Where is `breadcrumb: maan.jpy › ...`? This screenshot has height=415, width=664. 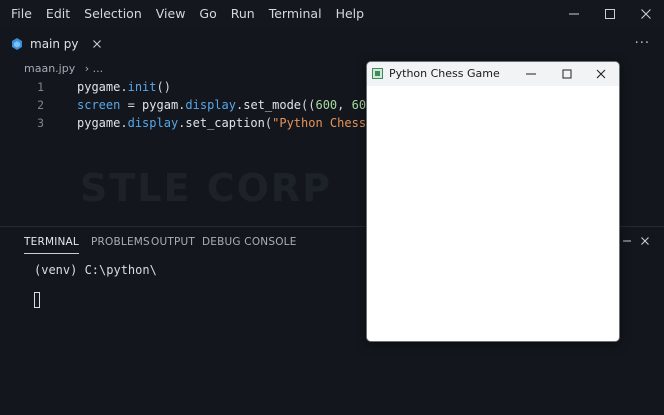 breadcrumb: maan.jpy › ... is located at coordinates (66, 68).